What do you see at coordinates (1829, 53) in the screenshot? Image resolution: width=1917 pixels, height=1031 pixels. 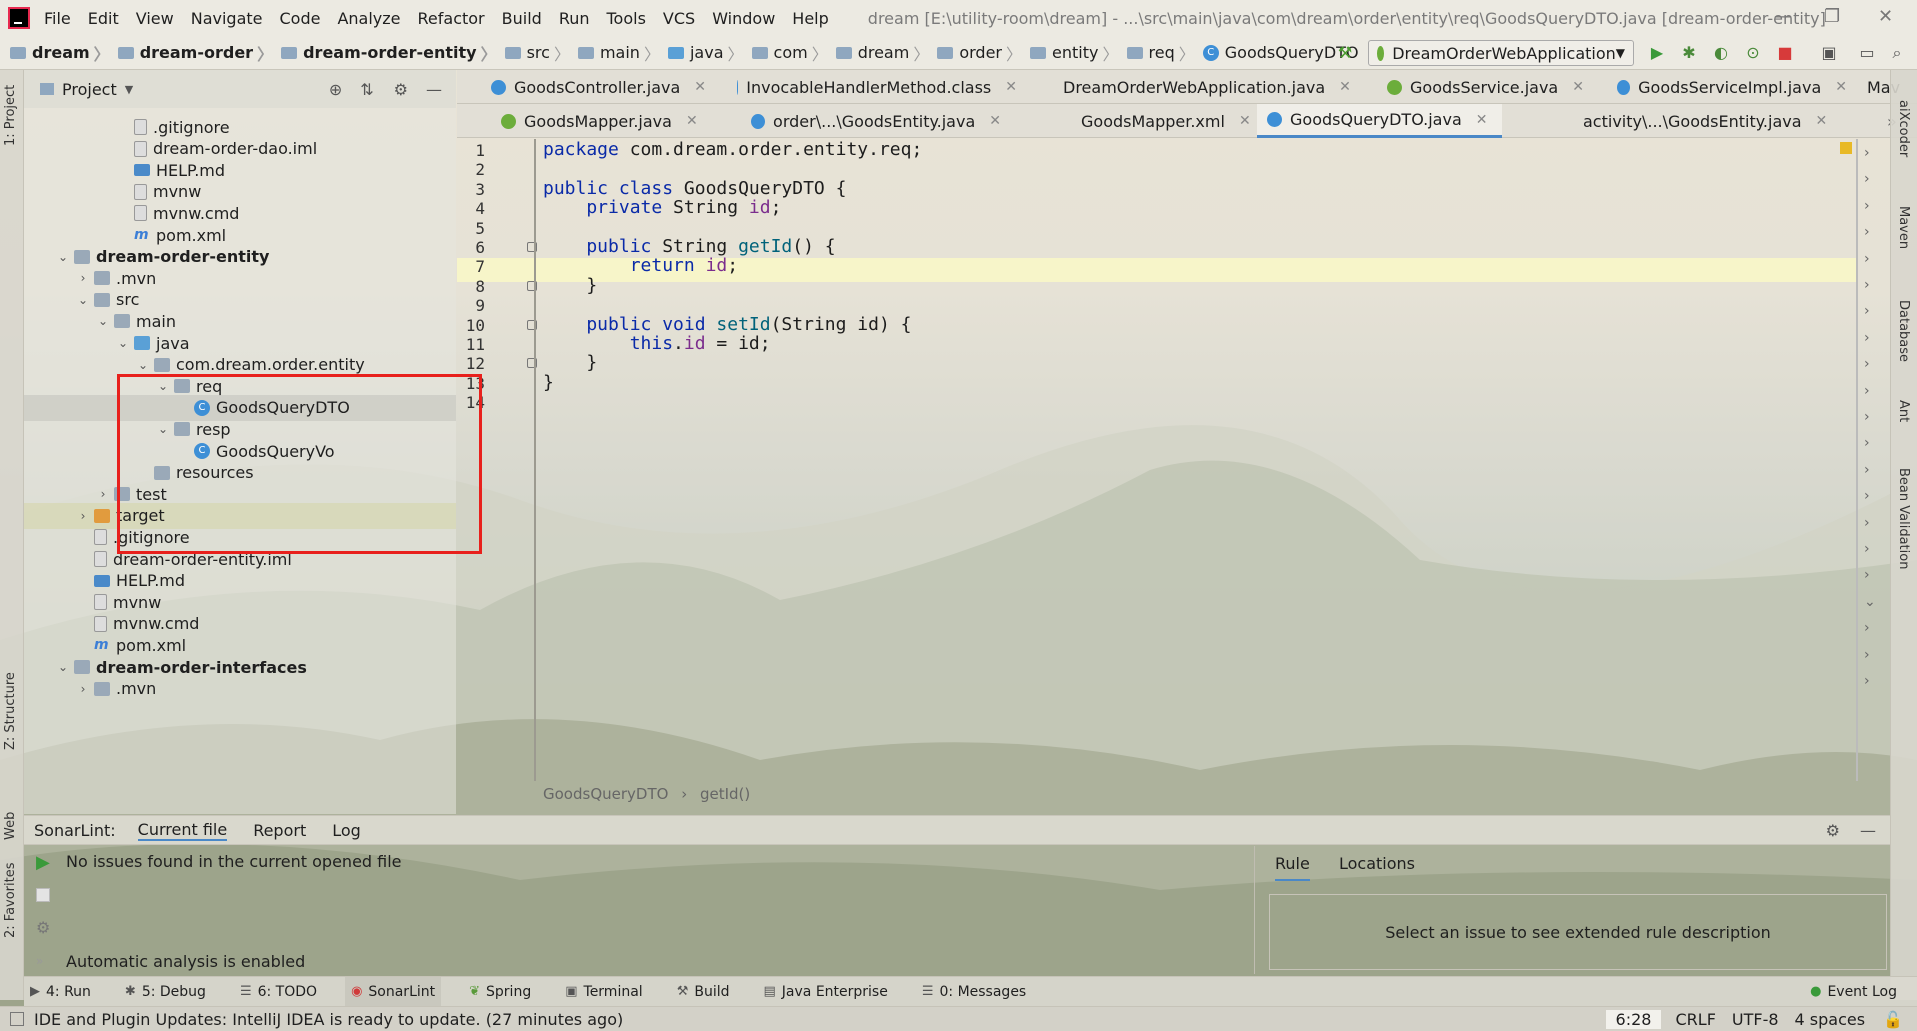 I see `project-structure-icon: ▣` at bounding box center [1829, 53].